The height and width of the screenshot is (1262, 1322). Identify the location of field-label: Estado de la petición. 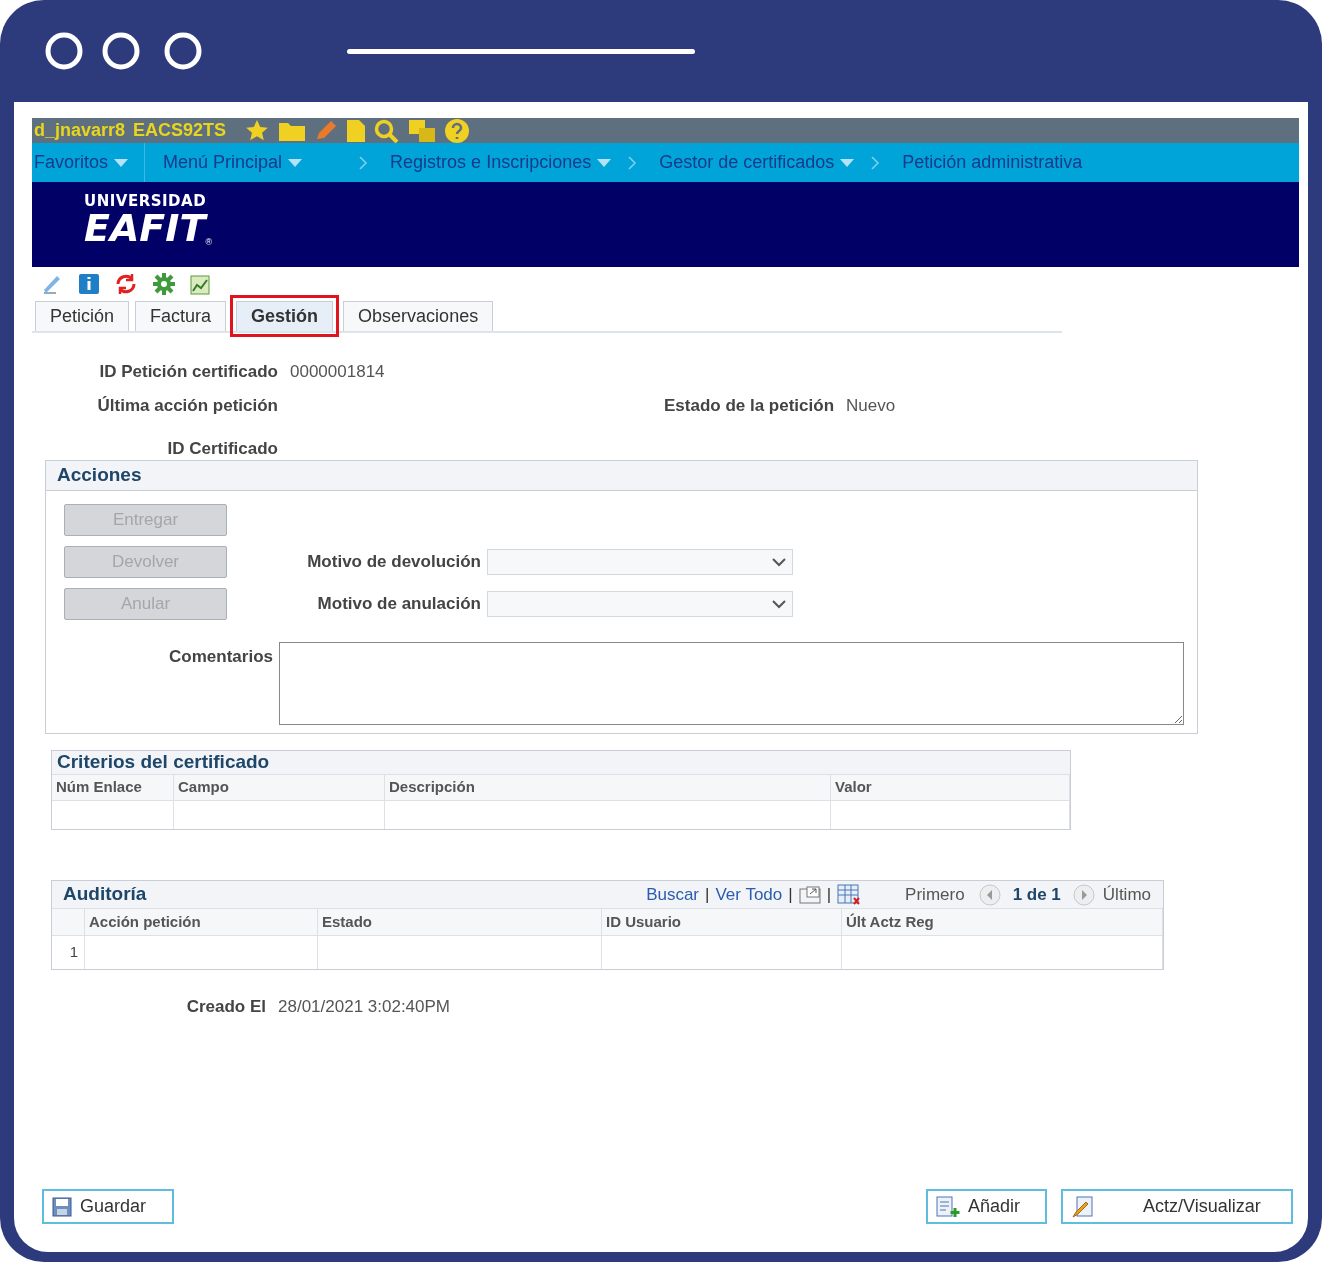
(749, 406).